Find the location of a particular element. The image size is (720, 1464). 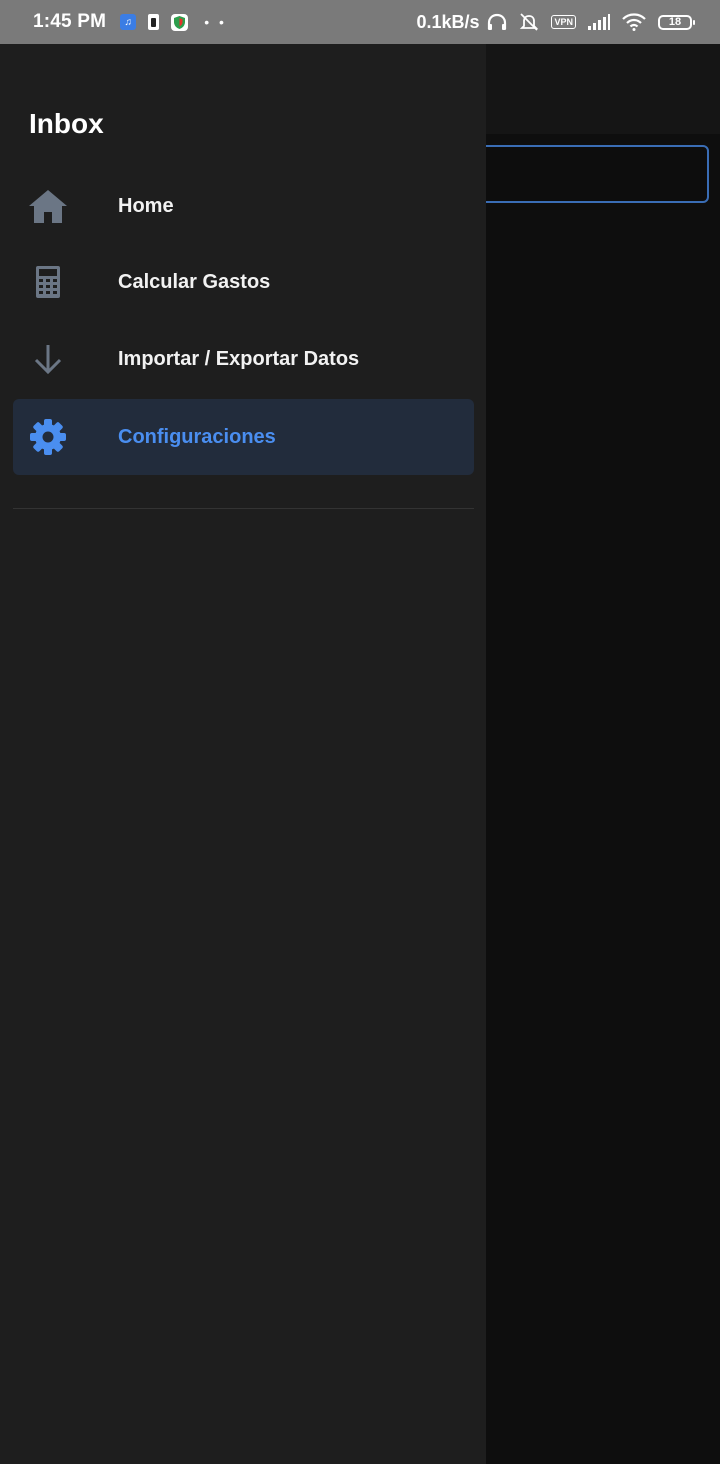

status-time: 1:45 PM is located at coordinates (70, 21).